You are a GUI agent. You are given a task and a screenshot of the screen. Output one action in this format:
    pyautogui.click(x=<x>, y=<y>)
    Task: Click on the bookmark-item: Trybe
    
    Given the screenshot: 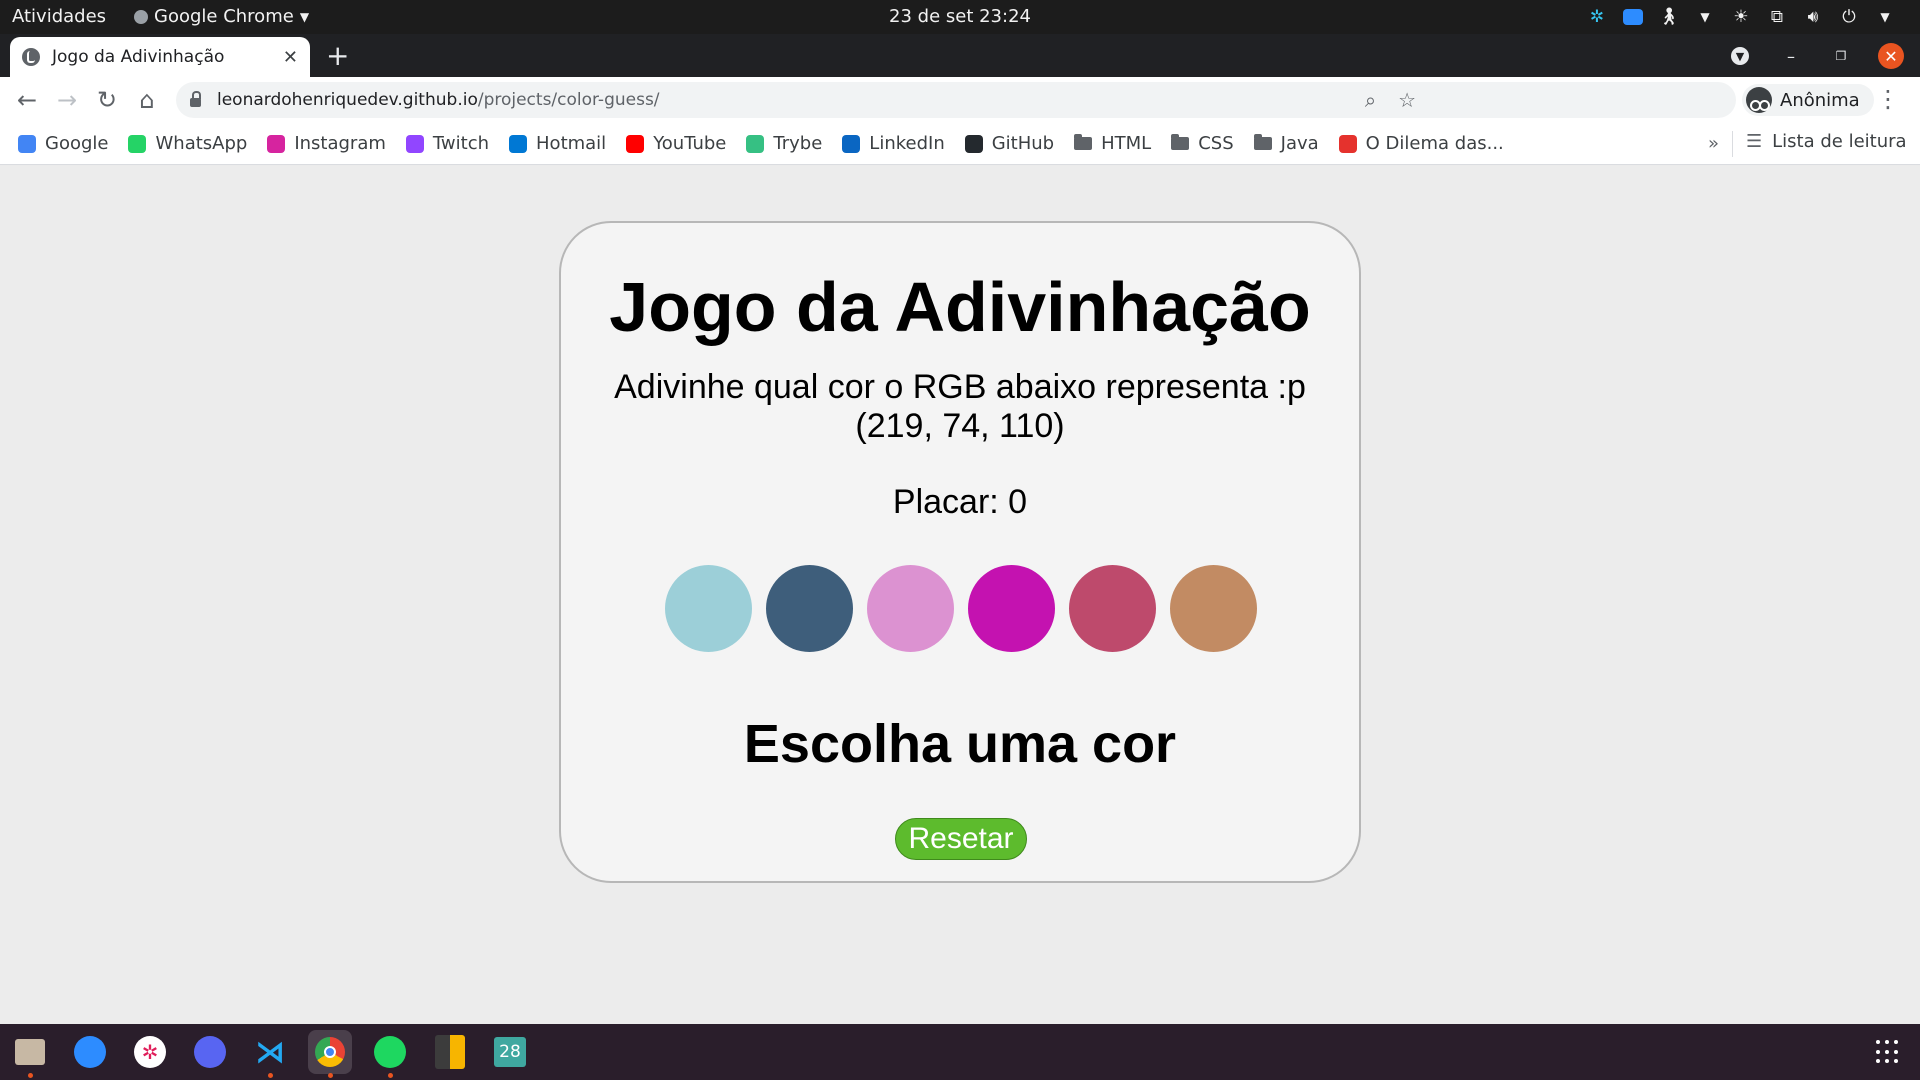 What is the action you would take?
    pyautogui.click(x=784, y=143)
    